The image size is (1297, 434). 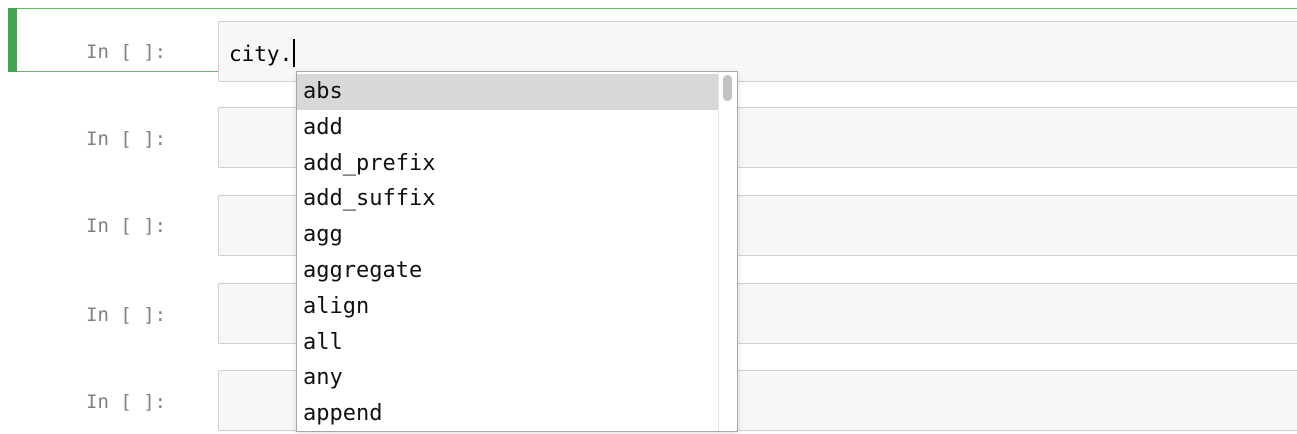 I want to click on completion-item-agg: agg, so click(x=508, y=235).